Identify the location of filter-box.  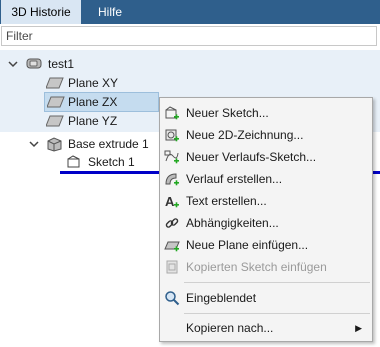
(190, 36).